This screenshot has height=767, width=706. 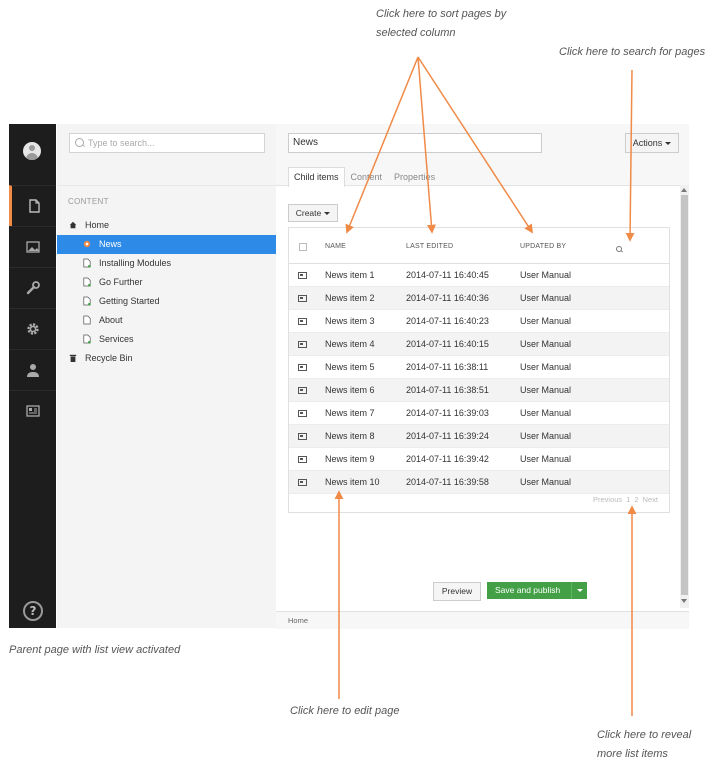 What do you see at coordinates (426, 145) in the screenshot?
I see `arrow-to-last-edited-column` at bounding box center [426, 145].